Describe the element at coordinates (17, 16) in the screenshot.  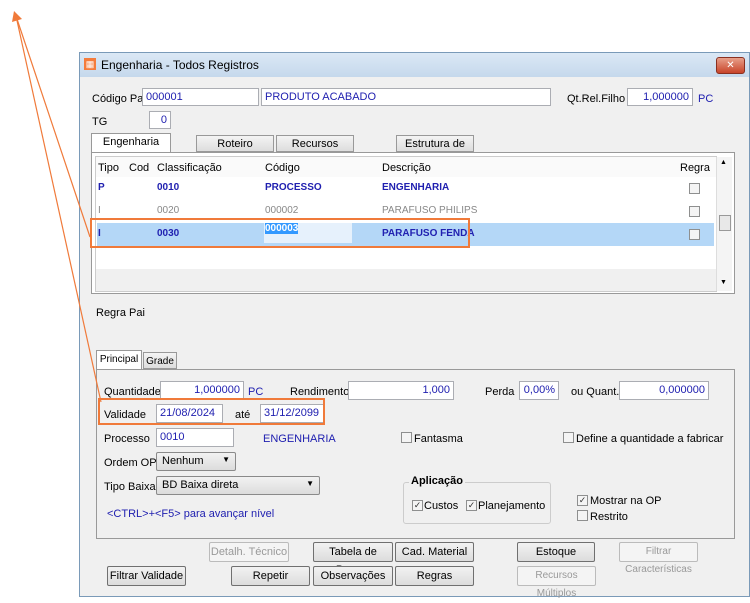
I see `arrow-head-icon` at that location.